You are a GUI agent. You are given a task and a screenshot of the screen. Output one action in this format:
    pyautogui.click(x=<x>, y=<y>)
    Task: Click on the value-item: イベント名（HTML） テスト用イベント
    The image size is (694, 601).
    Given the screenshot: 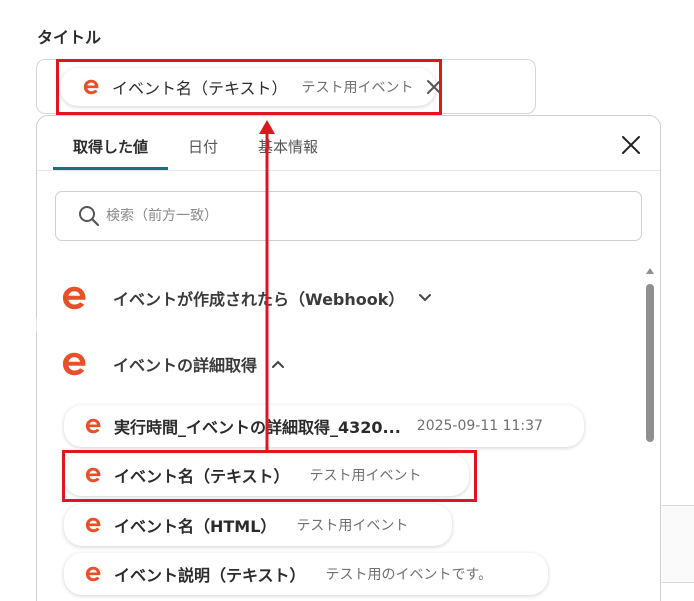 What is the action you would take?
    pyautogui.click(x=258, y=525)
    